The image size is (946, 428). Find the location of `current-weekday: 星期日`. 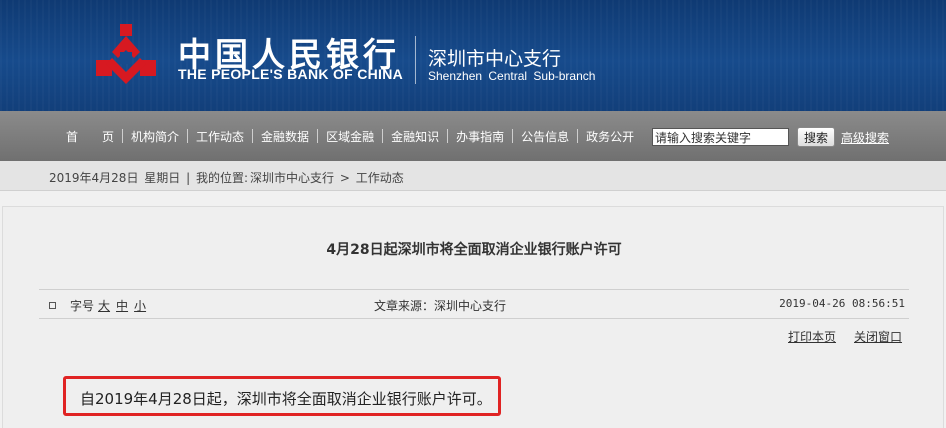

current-weekday: 星期日 is located at coordinates (162, 178).